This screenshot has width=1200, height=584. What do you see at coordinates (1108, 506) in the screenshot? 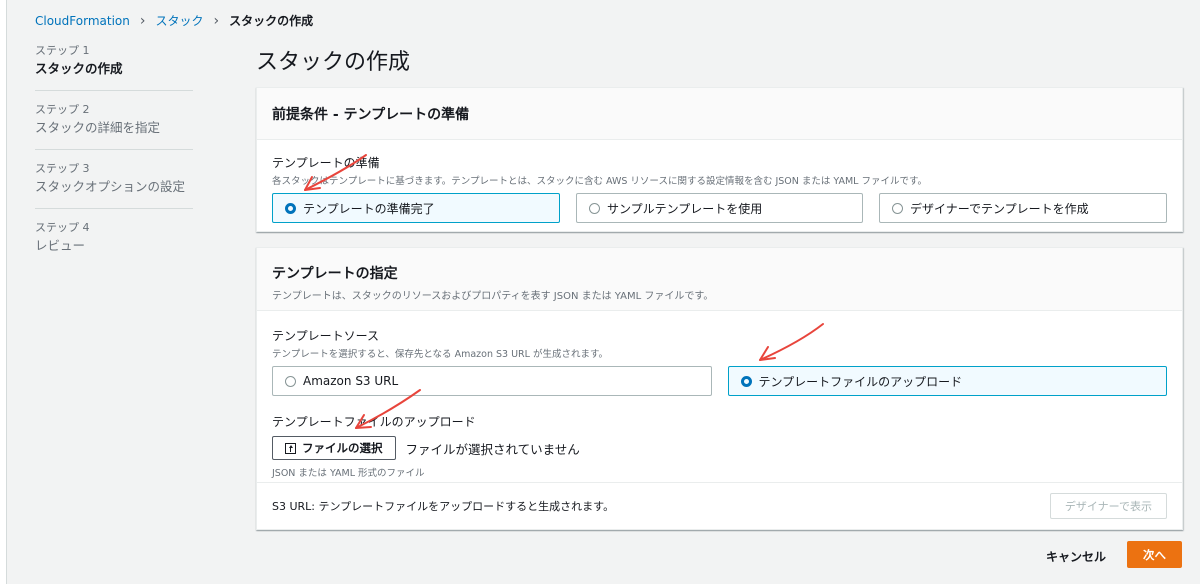
I see `view-in-designer-button: デザイナーで表示` at bounding box center [1108, 506].